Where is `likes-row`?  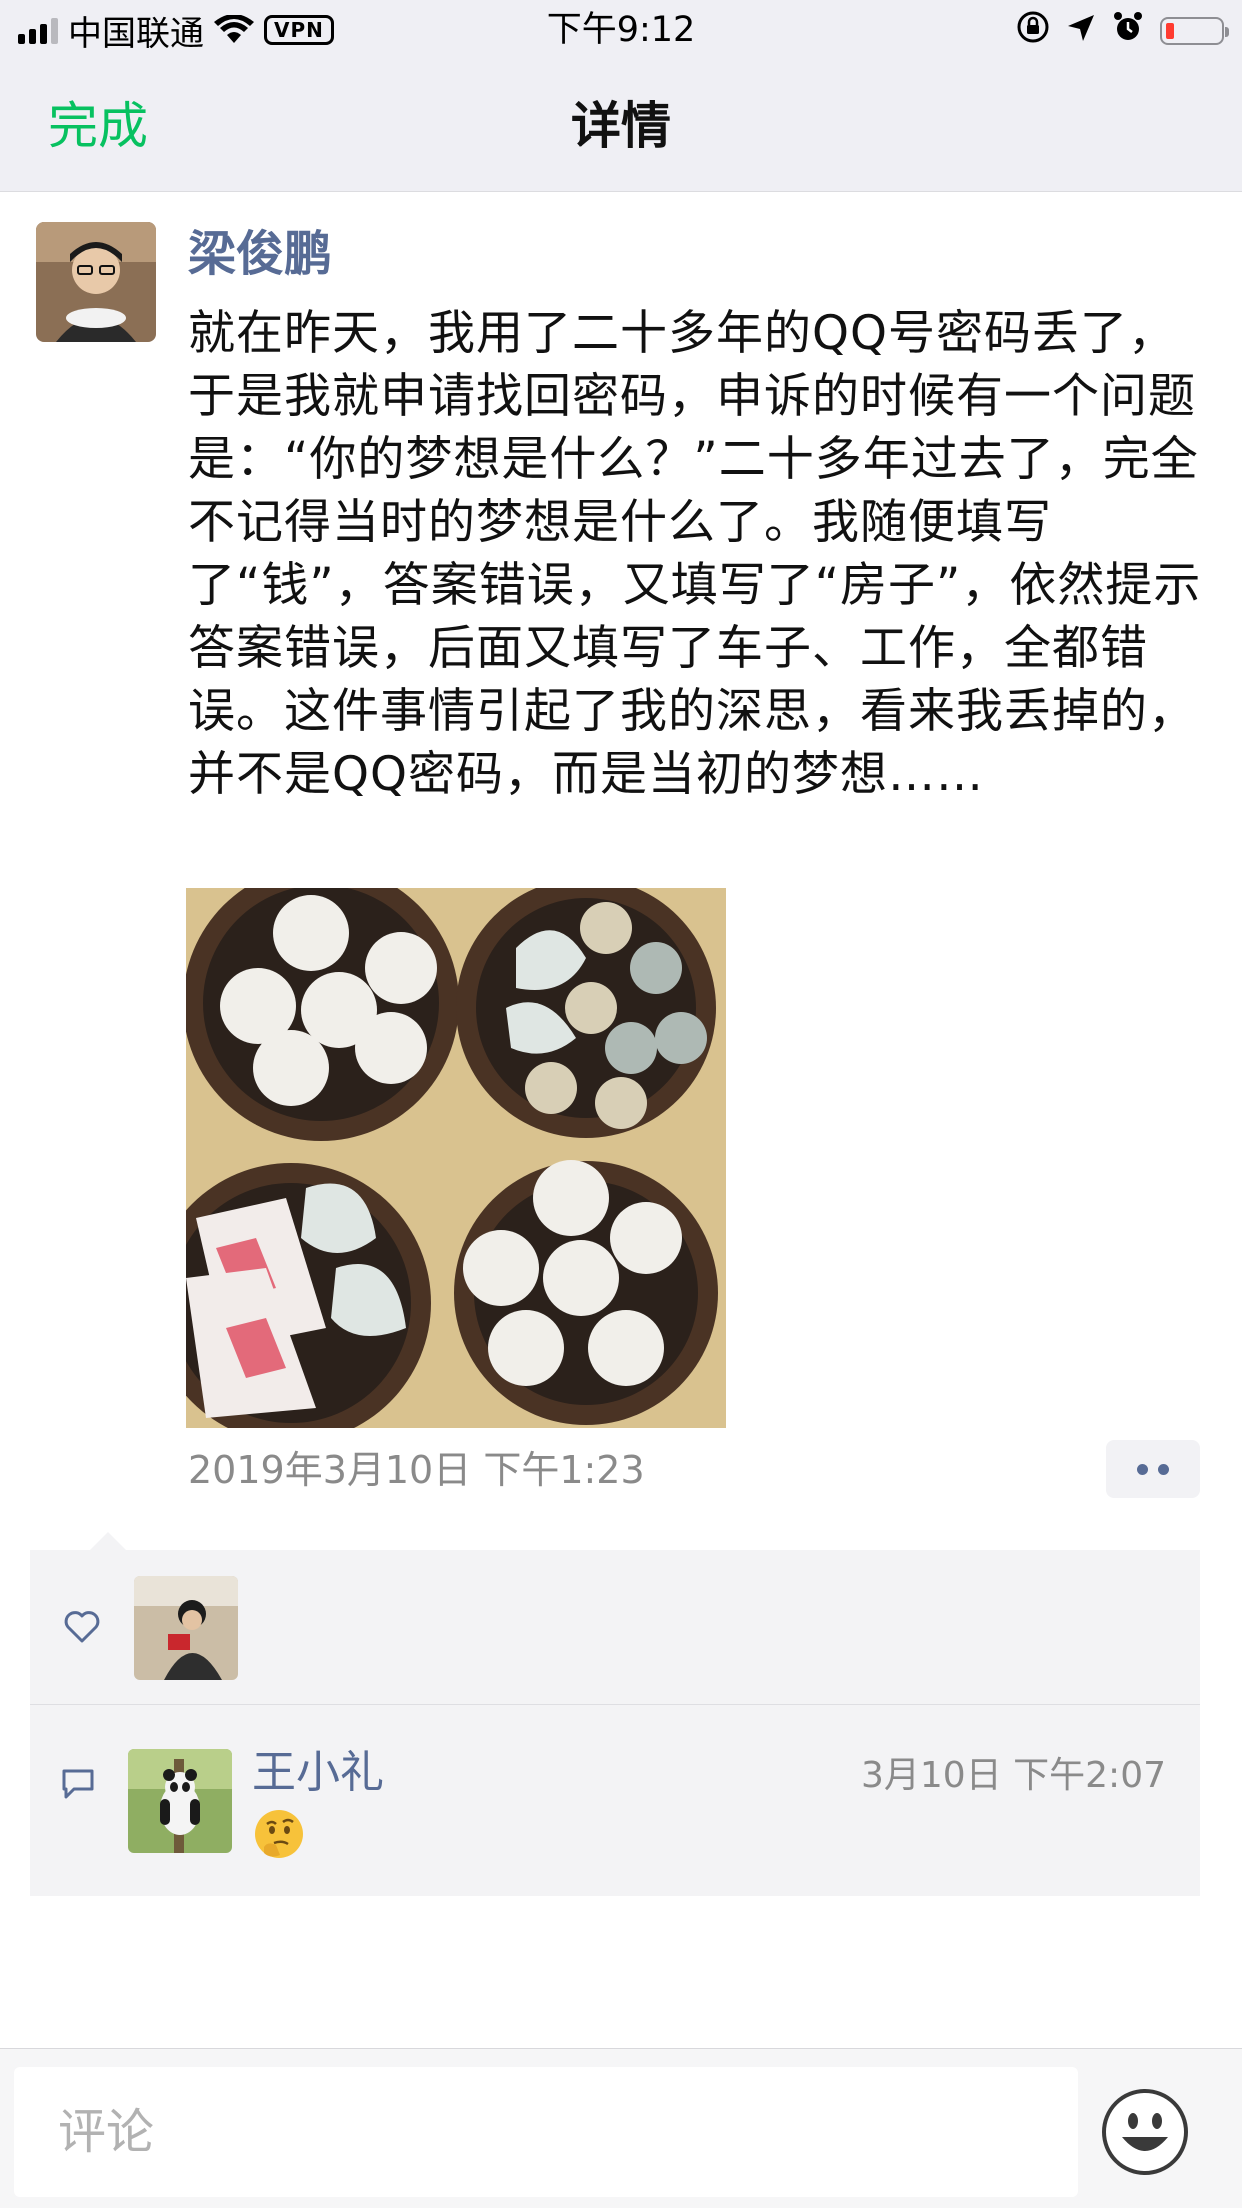 likes-row is located at coordinates (615, 1627).